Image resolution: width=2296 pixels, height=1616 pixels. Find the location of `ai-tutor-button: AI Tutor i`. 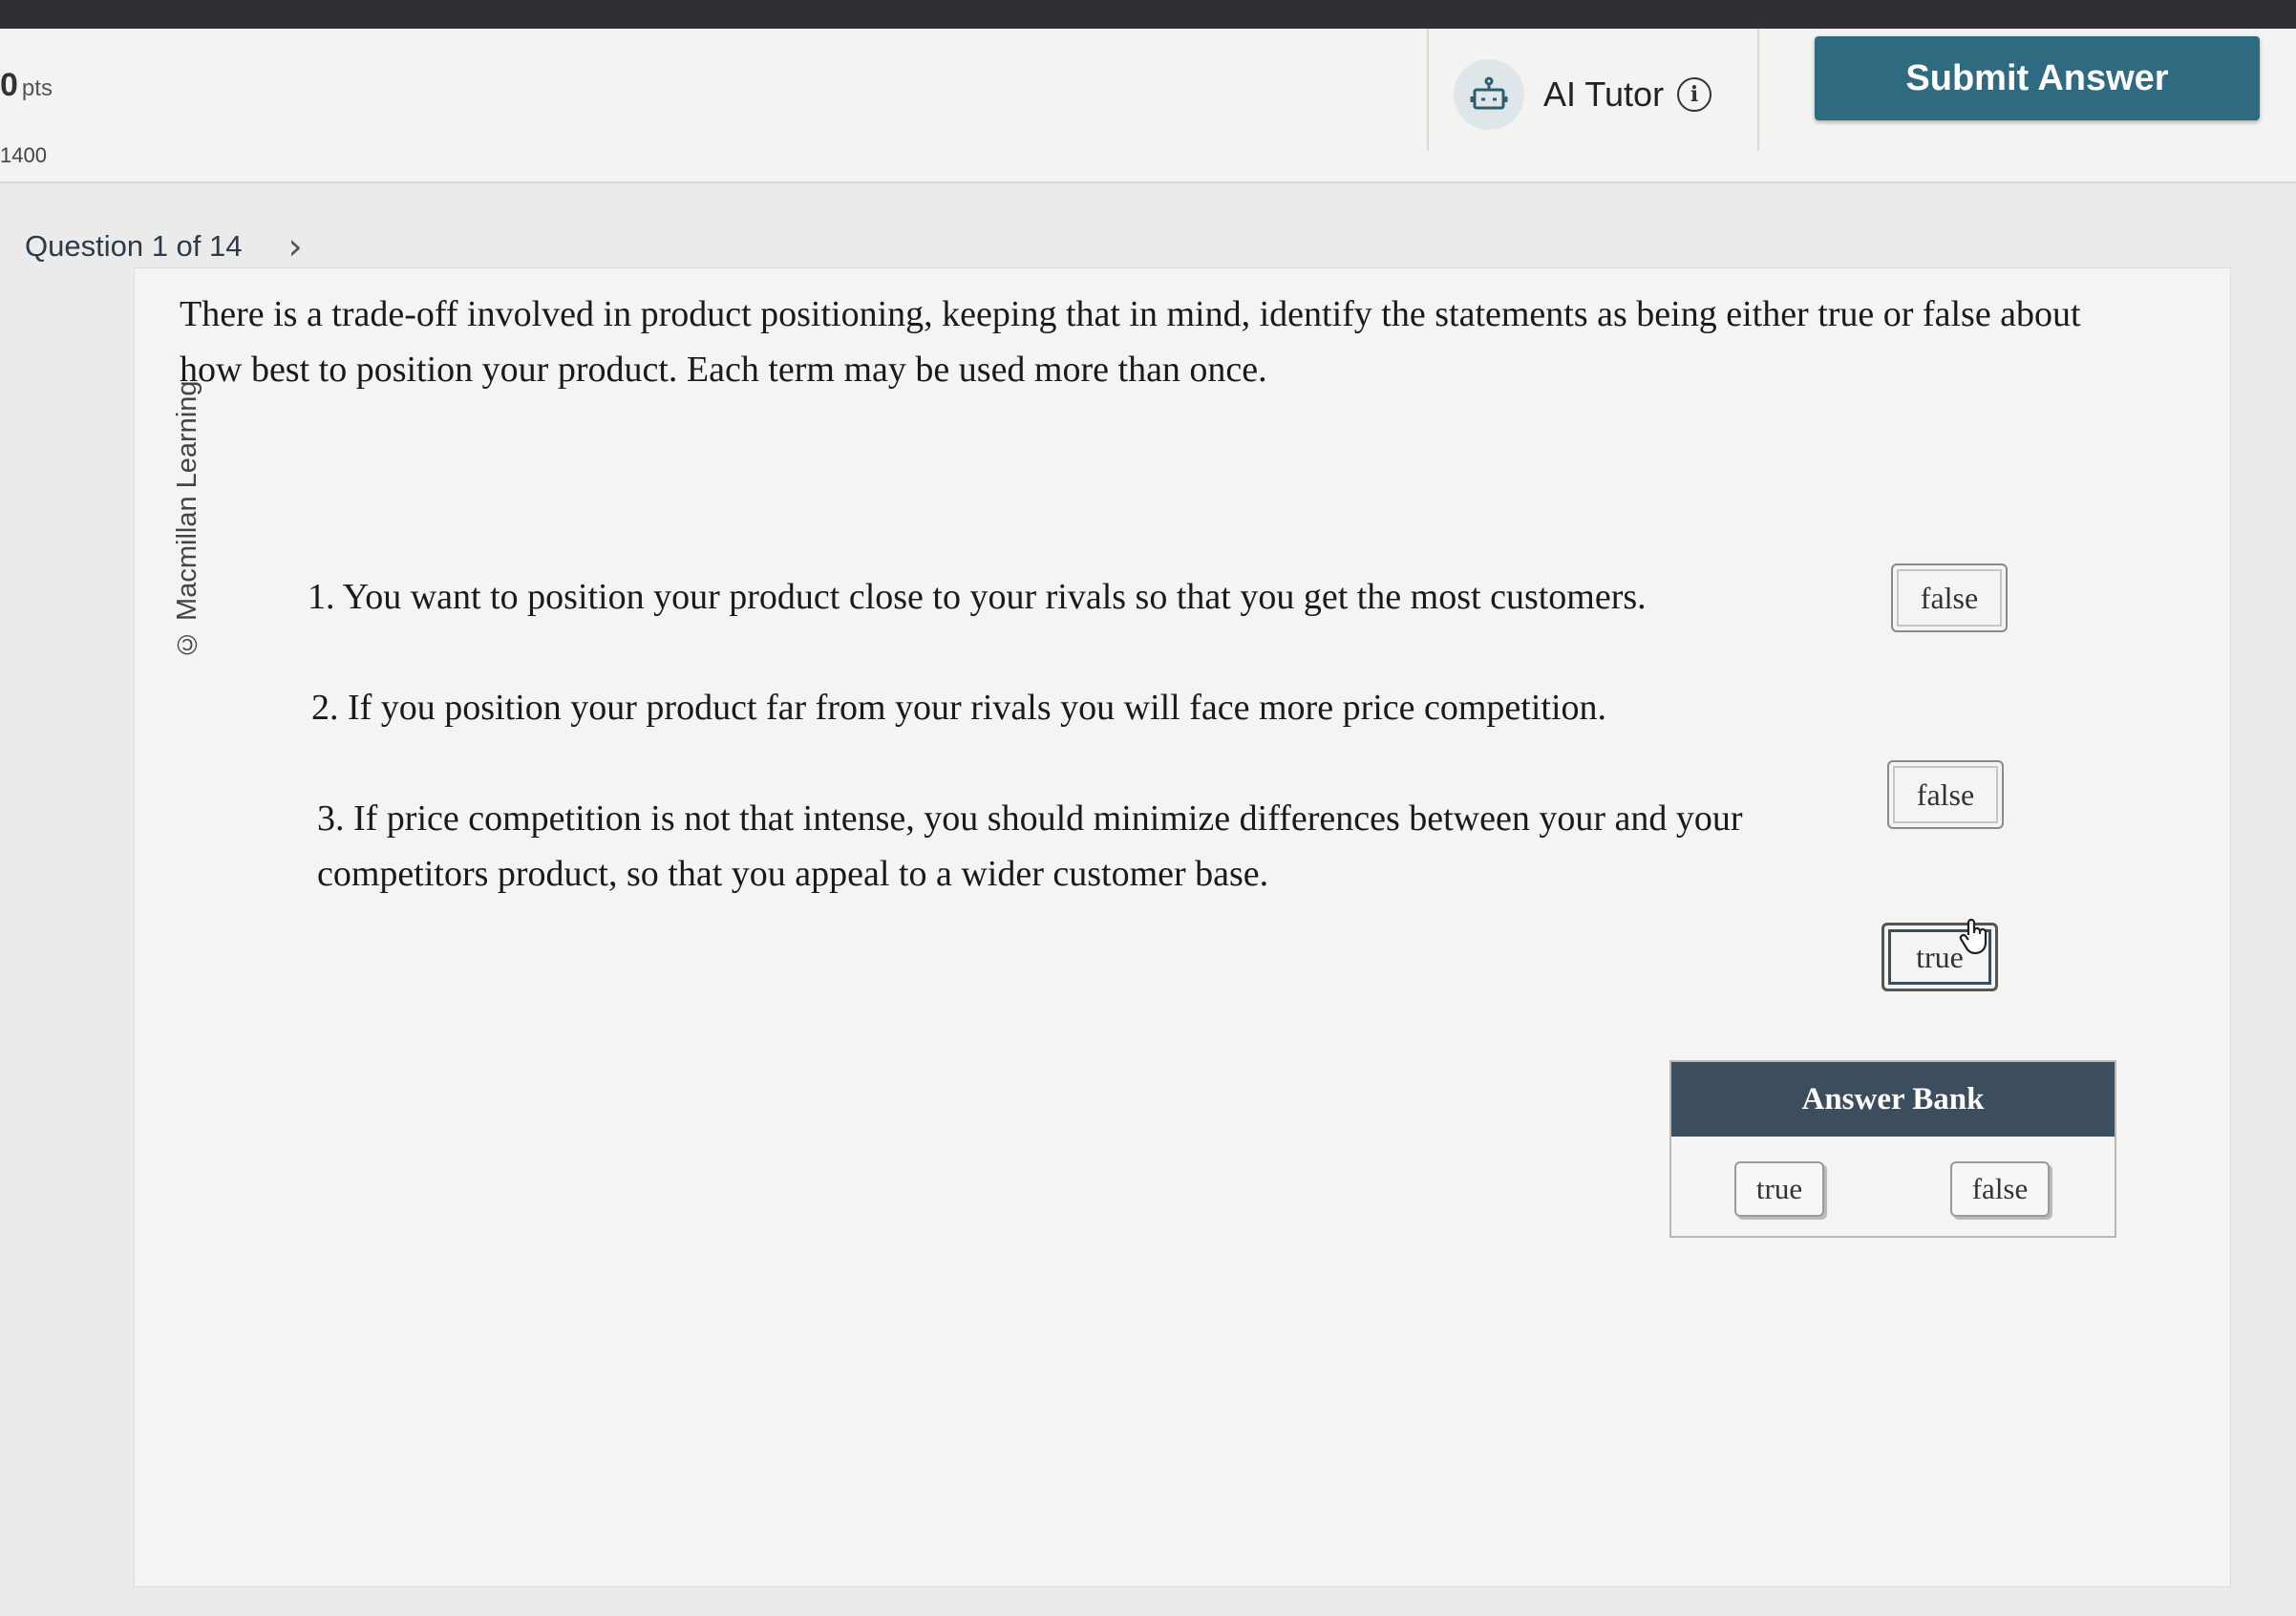

ai-tutor-button: AI Tutor i is located at coordinates (1583, 95).